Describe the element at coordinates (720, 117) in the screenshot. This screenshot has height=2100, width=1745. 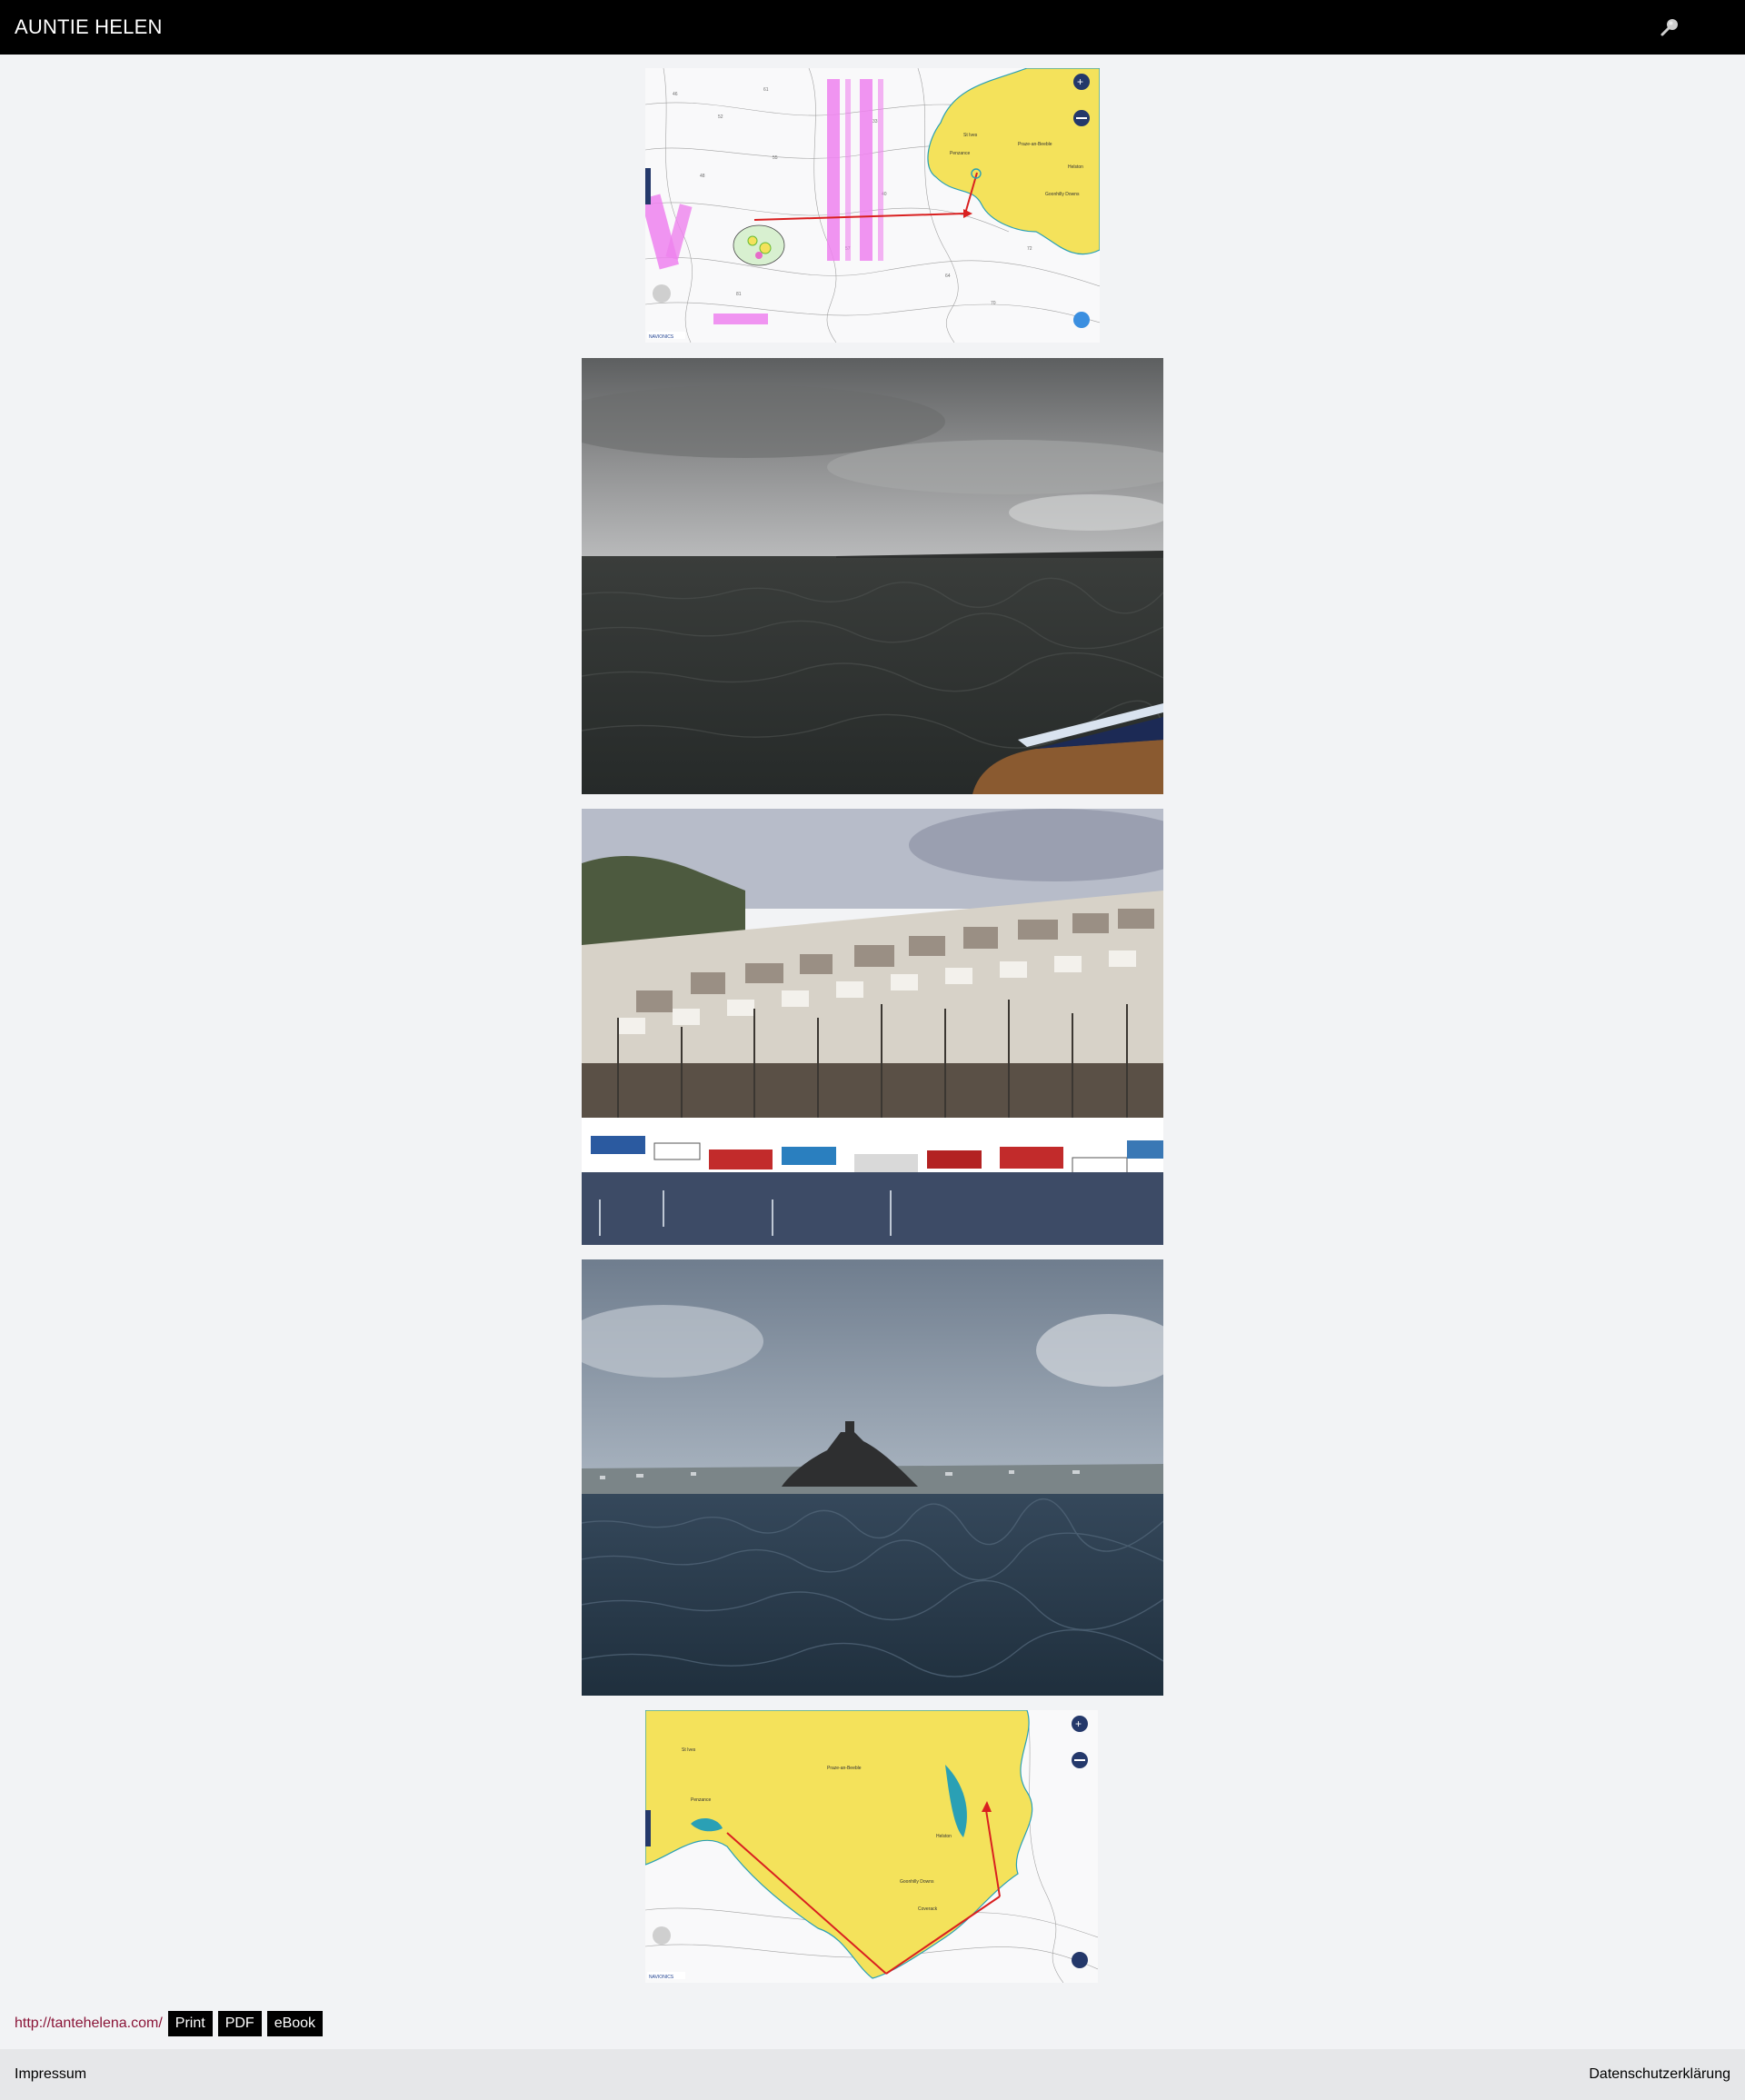
I see `svg-text: 52` at that location.